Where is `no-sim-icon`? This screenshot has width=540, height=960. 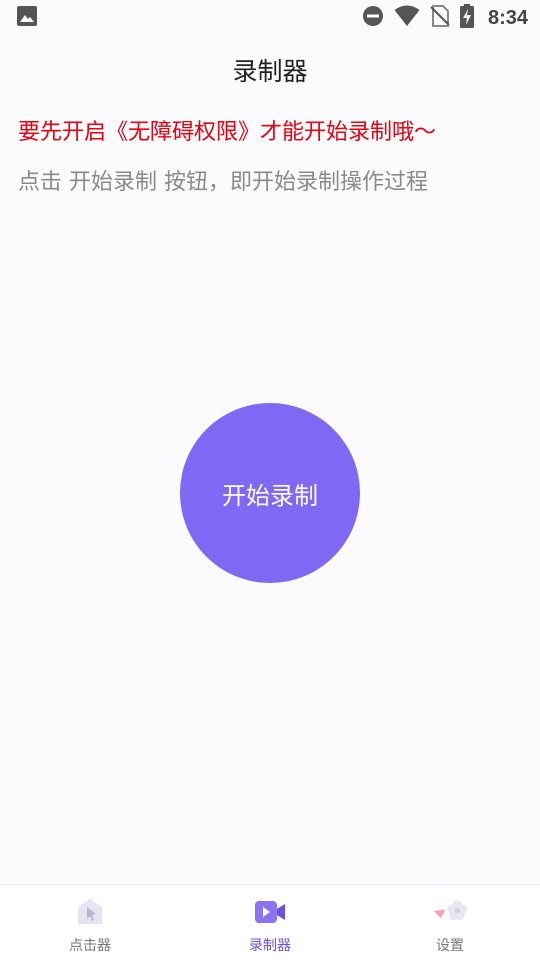 no-sim-icon is located at coordinates (440, 18).